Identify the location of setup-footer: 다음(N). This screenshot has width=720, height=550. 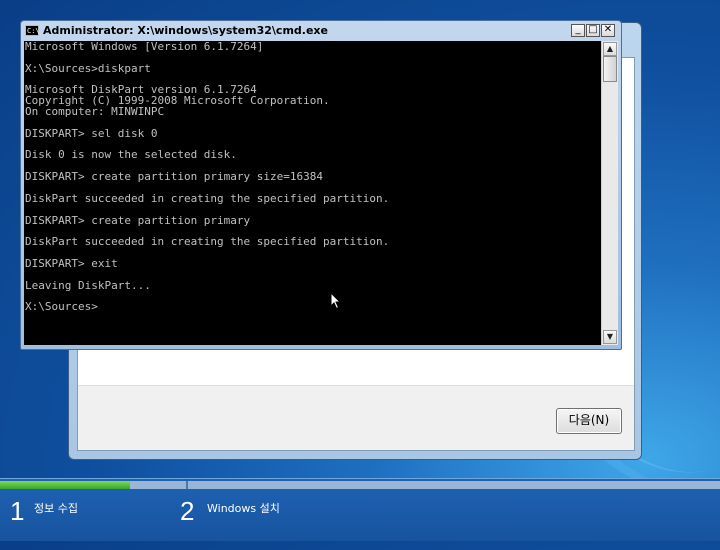
(356, 417).